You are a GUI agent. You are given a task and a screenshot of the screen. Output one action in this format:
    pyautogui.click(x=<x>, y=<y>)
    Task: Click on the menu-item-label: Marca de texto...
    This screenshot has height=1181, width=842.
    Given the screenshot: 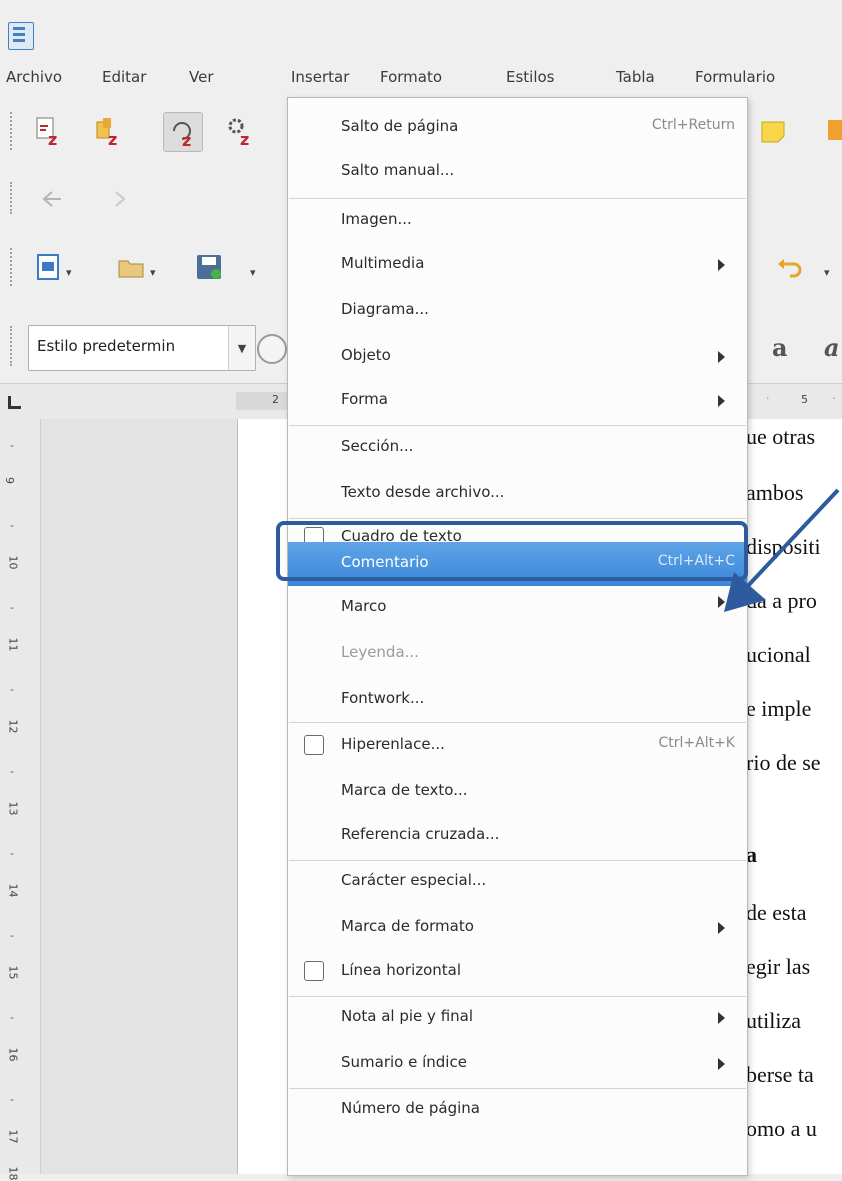 What is the action you would take?
    pyautogui.click(x=404, y=790)
    